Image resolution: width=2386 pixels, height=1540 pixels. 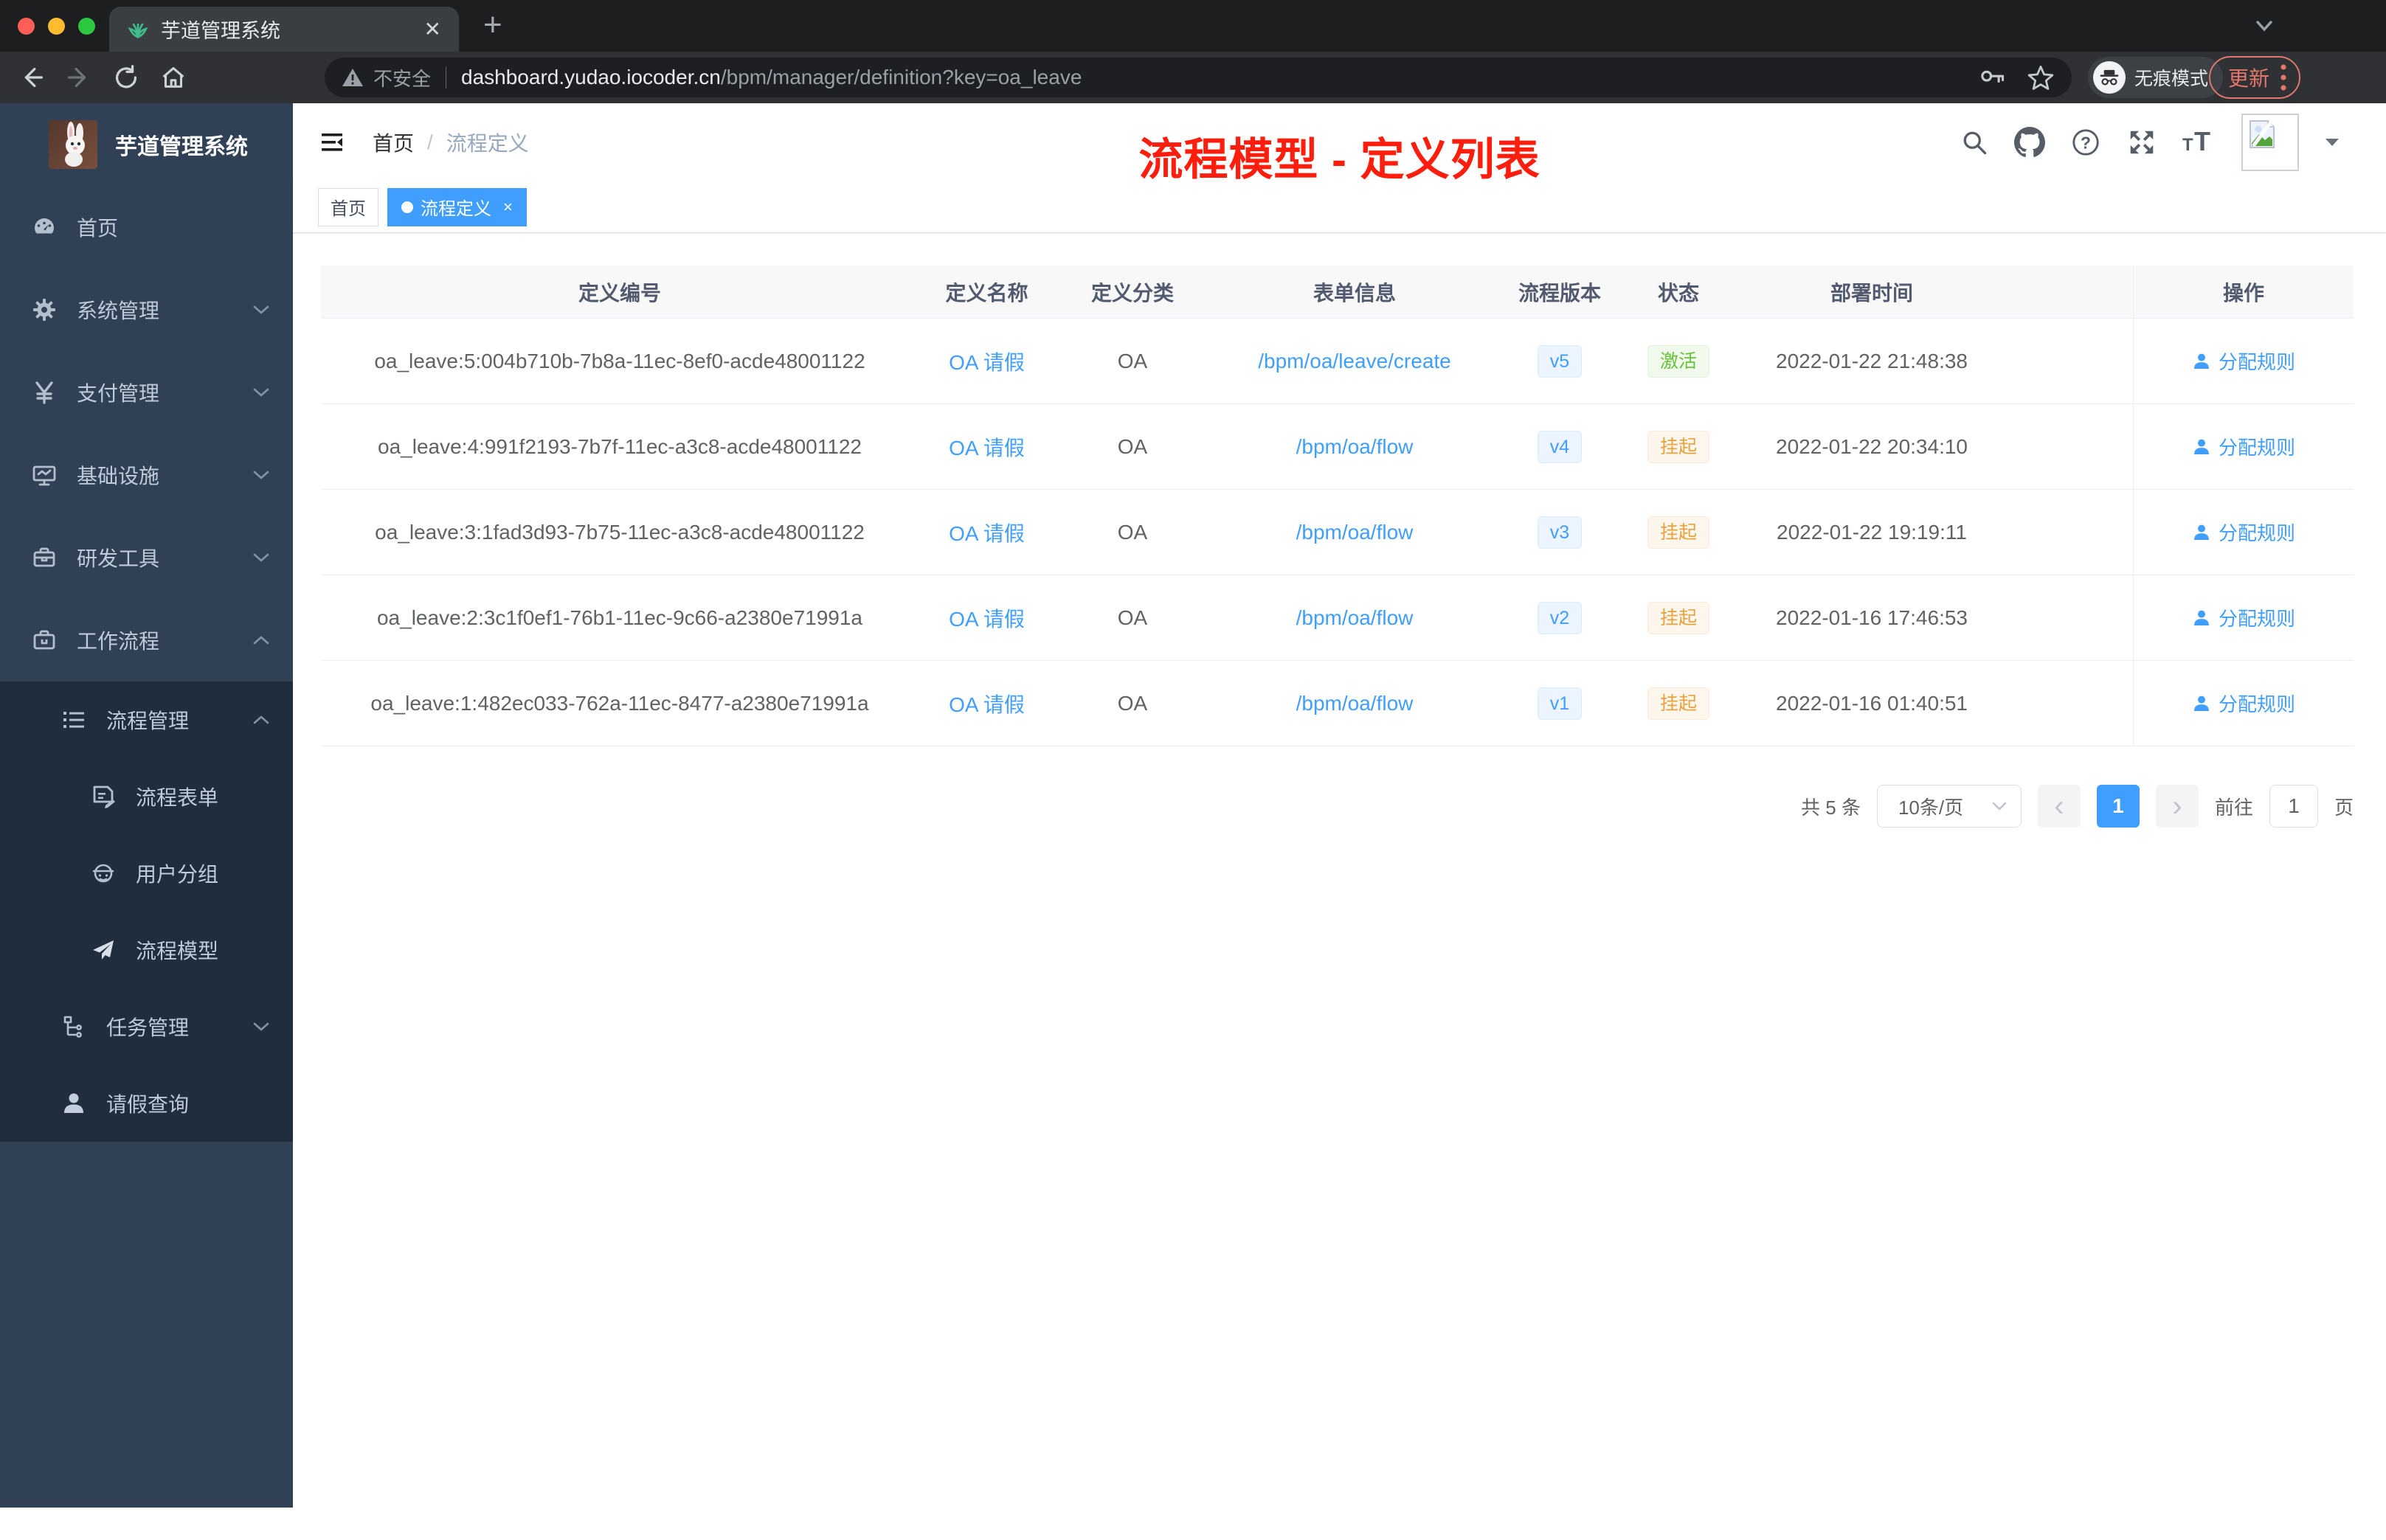 I want to click on sidebar-item-payment: 支付管理, so click(x=146, y=392).